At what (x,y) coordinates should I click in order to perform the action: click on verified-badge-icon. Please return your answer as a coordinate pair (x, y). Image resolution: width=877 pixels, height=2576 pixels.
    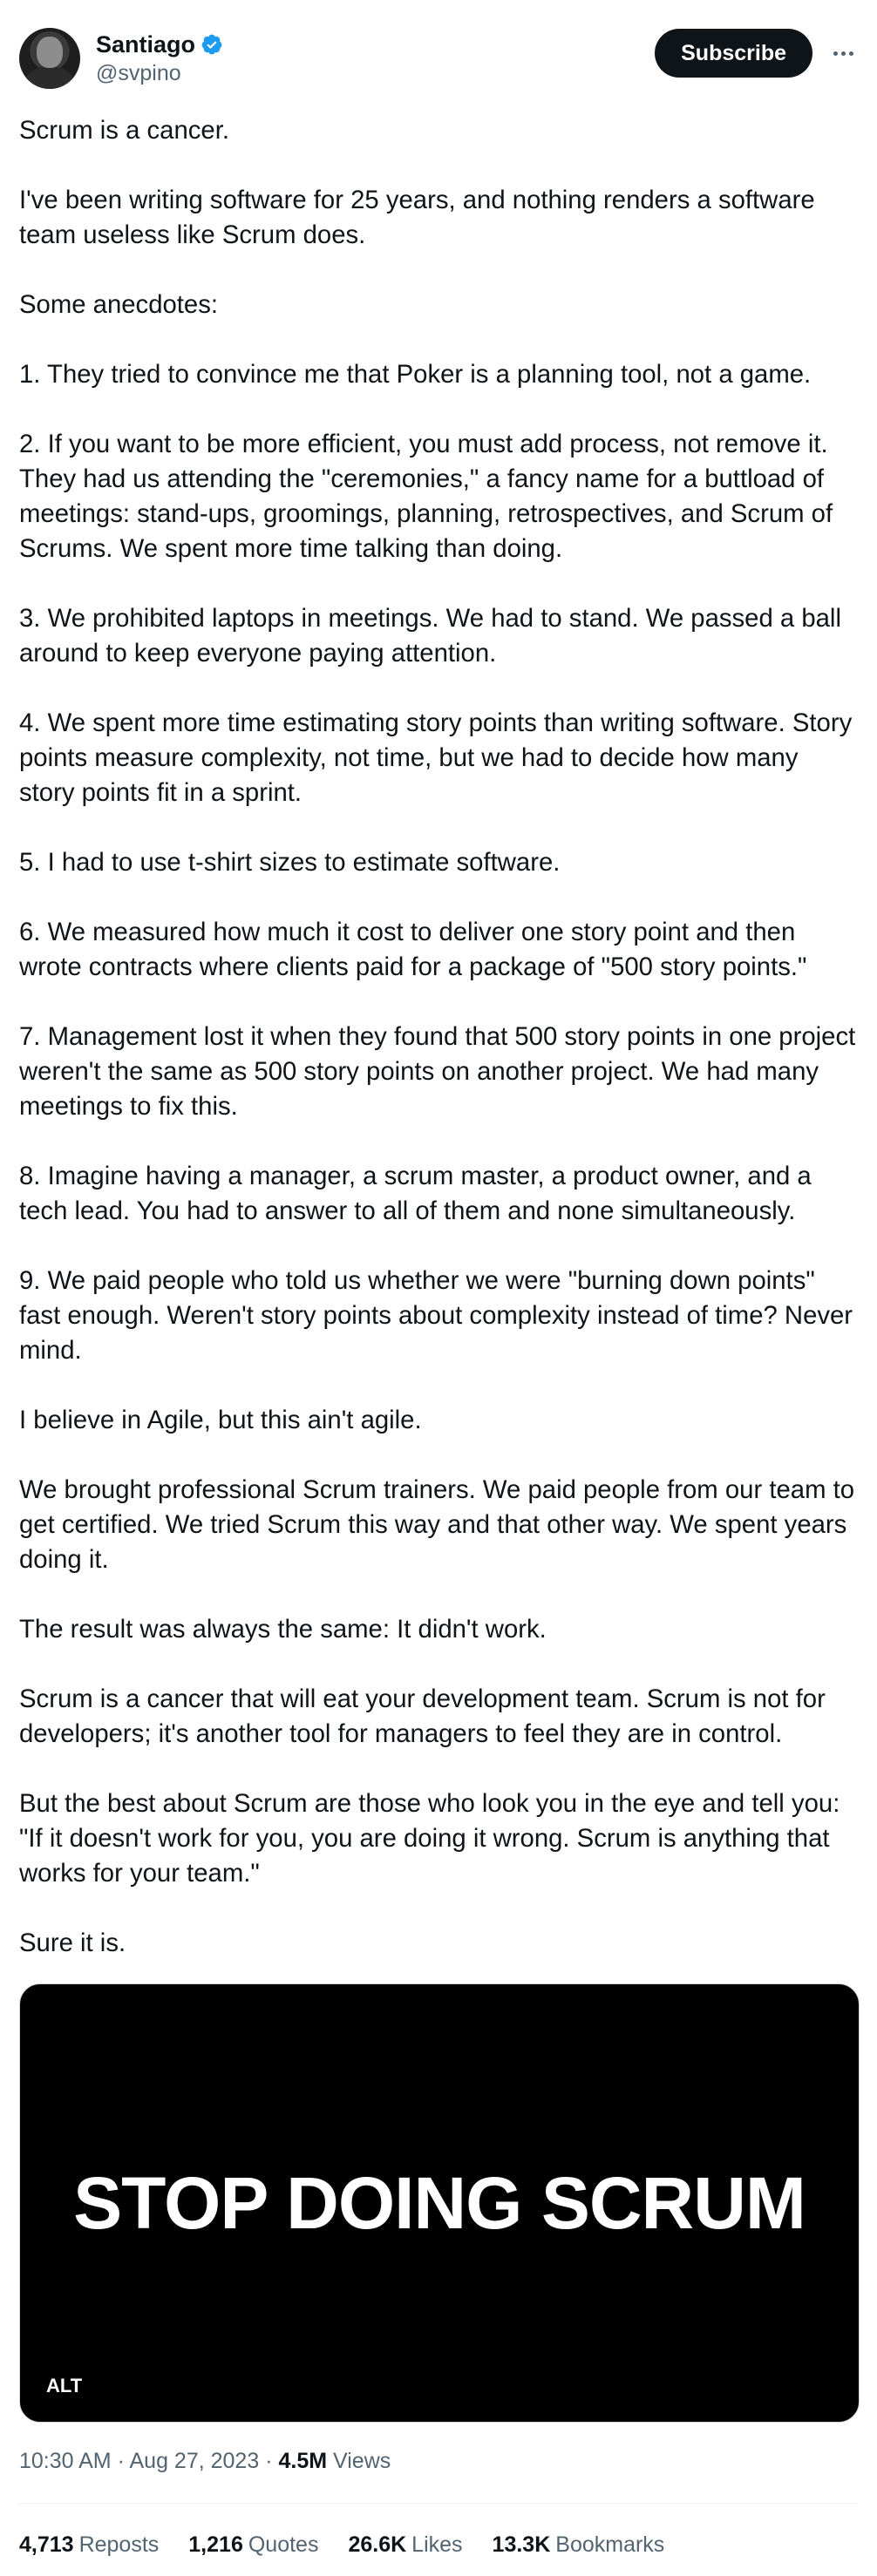
    Looking at the image, I should click on (211, 44).